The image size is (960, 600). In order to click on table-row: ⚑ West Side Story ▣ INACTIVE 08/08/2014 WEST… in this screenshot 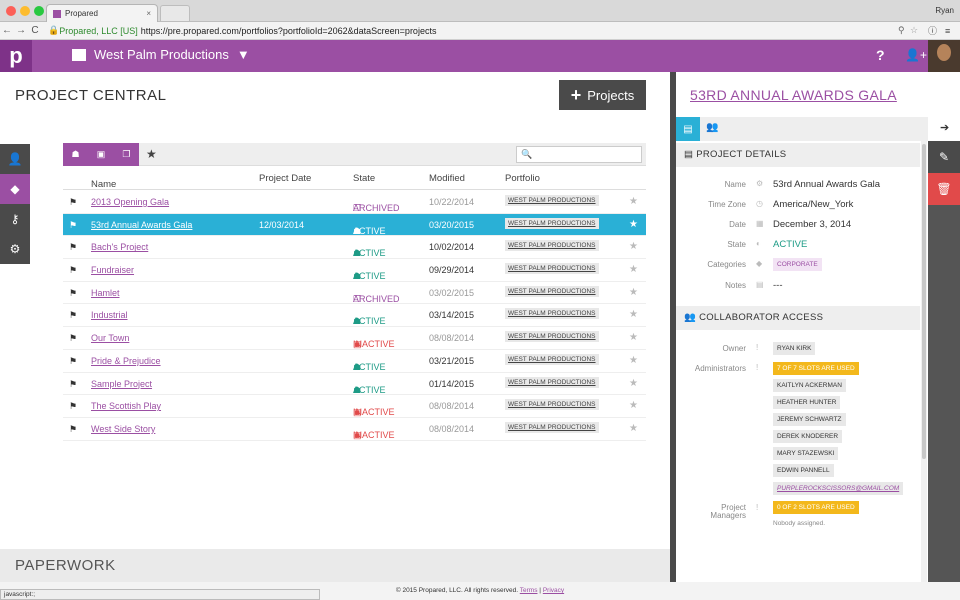, I will do `click(354, 429)`.